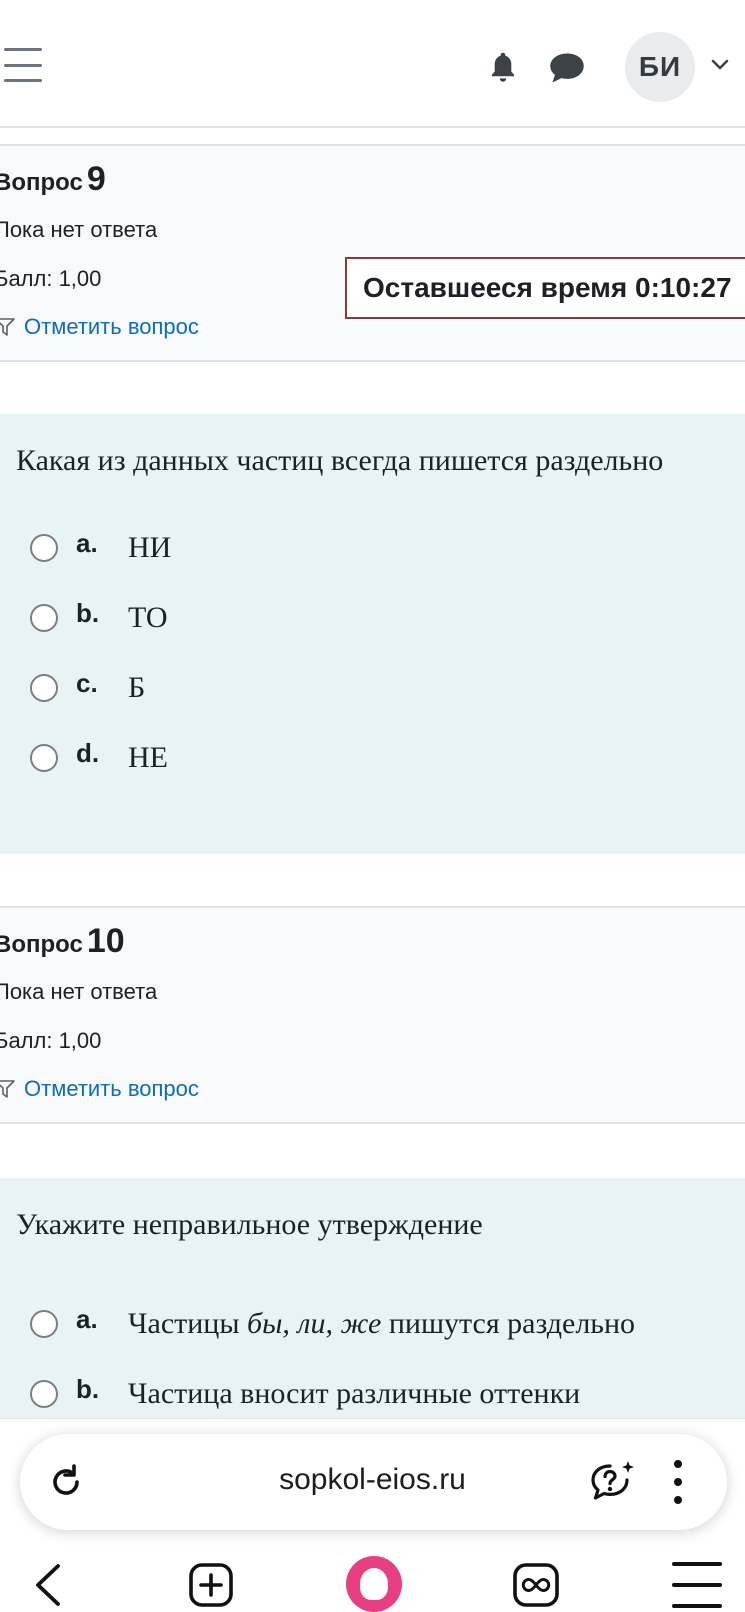  What do you see at coordinates (148, 617) in the screenshot?
I see `answer-text: ТО` at bounding box center [148, 617].